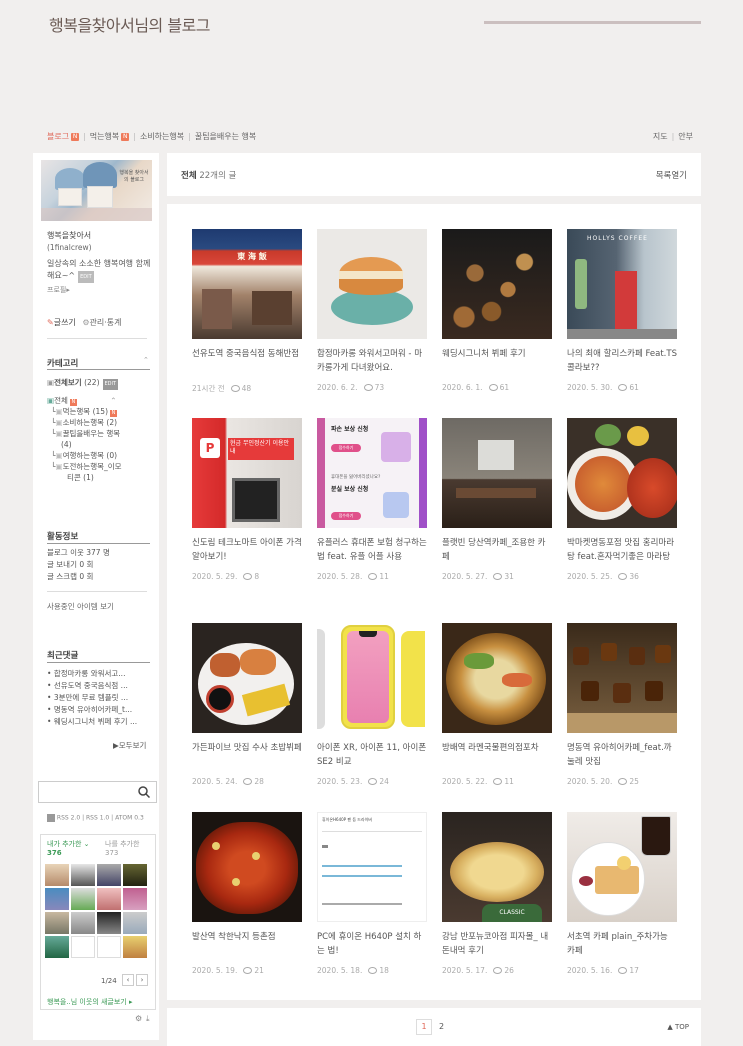 This screenshot has height=1046, width=743. What do you see at coordinates (685, 136) in the screenshot?
I see `guestbook-link: 안부` at bounding box center [685, 136].